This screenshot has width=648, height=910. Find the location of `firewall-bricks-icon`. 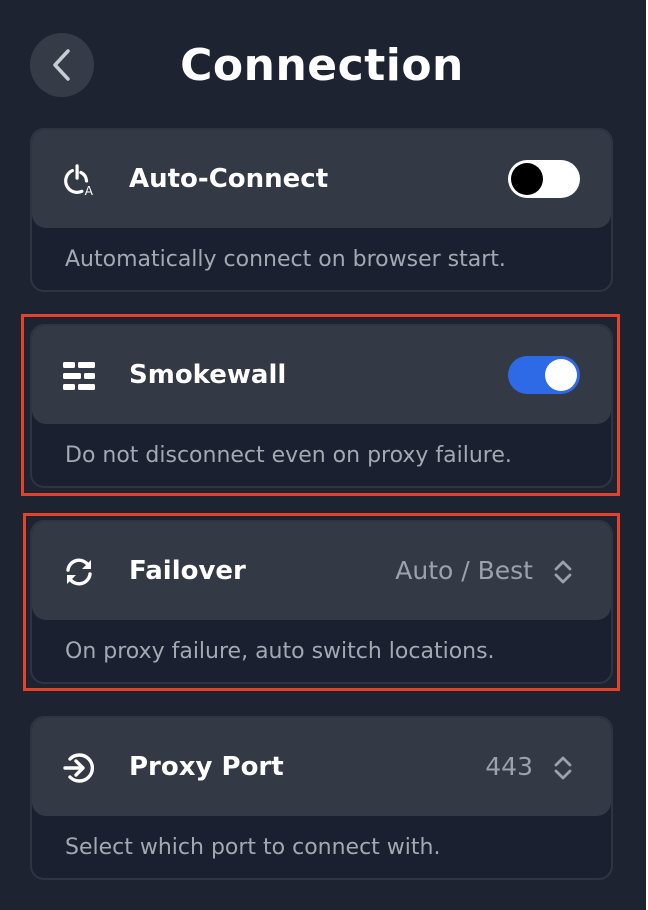

firewall-bricks-icon is located at coordinates (79, 376).